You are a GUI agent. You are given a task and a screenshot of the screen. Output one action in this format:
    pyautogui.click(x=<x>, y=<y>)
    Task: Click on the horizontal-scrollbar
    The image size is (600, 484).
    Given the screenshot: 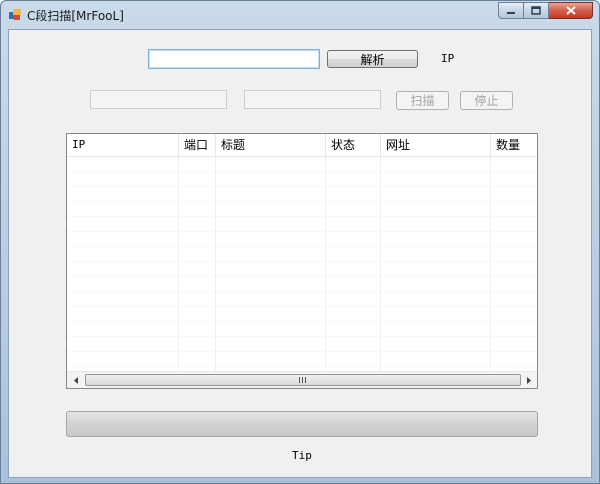 What is the action you would take?
    pyautogui.click(x=302, y=379)
    